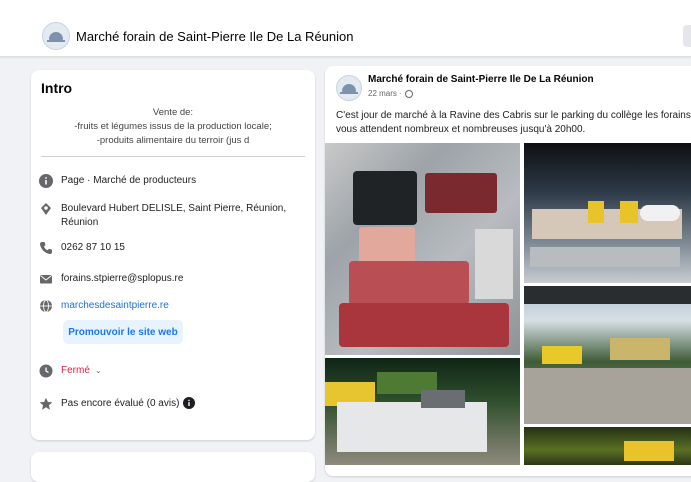 Image resolution: width=691 pixels, height=482 pixels. What do you see at coordinates (173, 112) in the screenshot?
I see `bio-line: Vente de:` at bounding box center [173, 112].